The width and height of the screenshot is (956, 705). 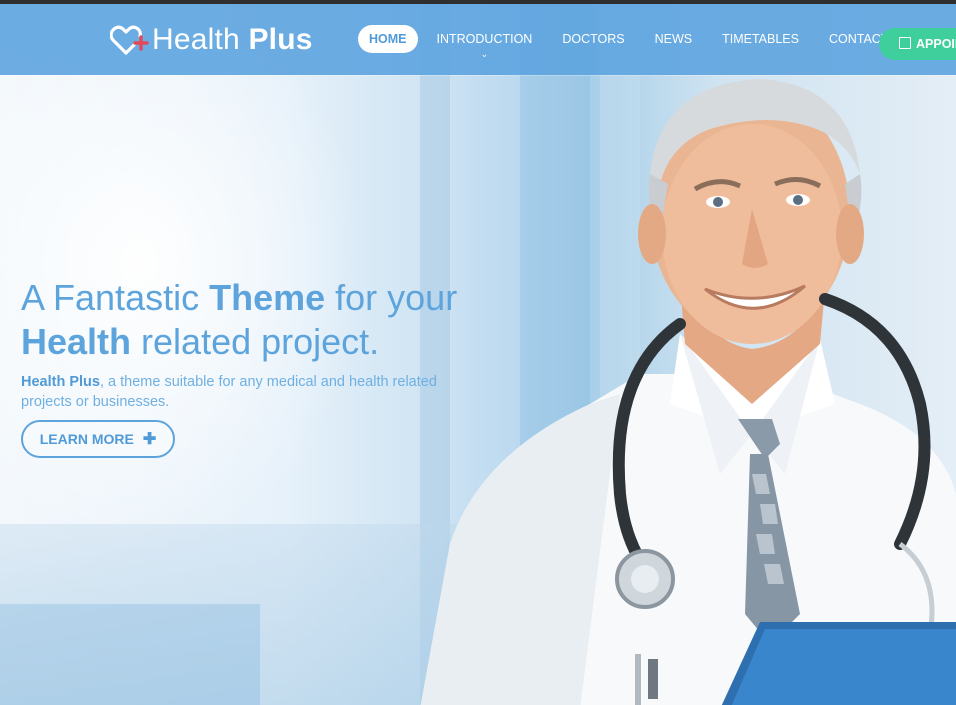 I want to click on nav-item-timetables: TIMETABLES, so click(x=760, y=39).